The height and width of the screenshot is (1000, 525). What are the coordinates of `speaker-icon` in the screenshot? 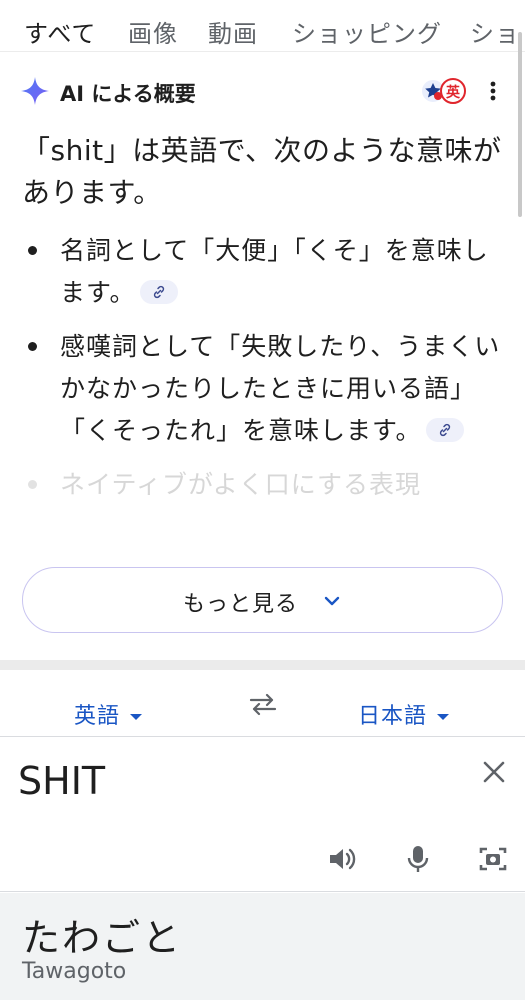 It's located at (342, 859).